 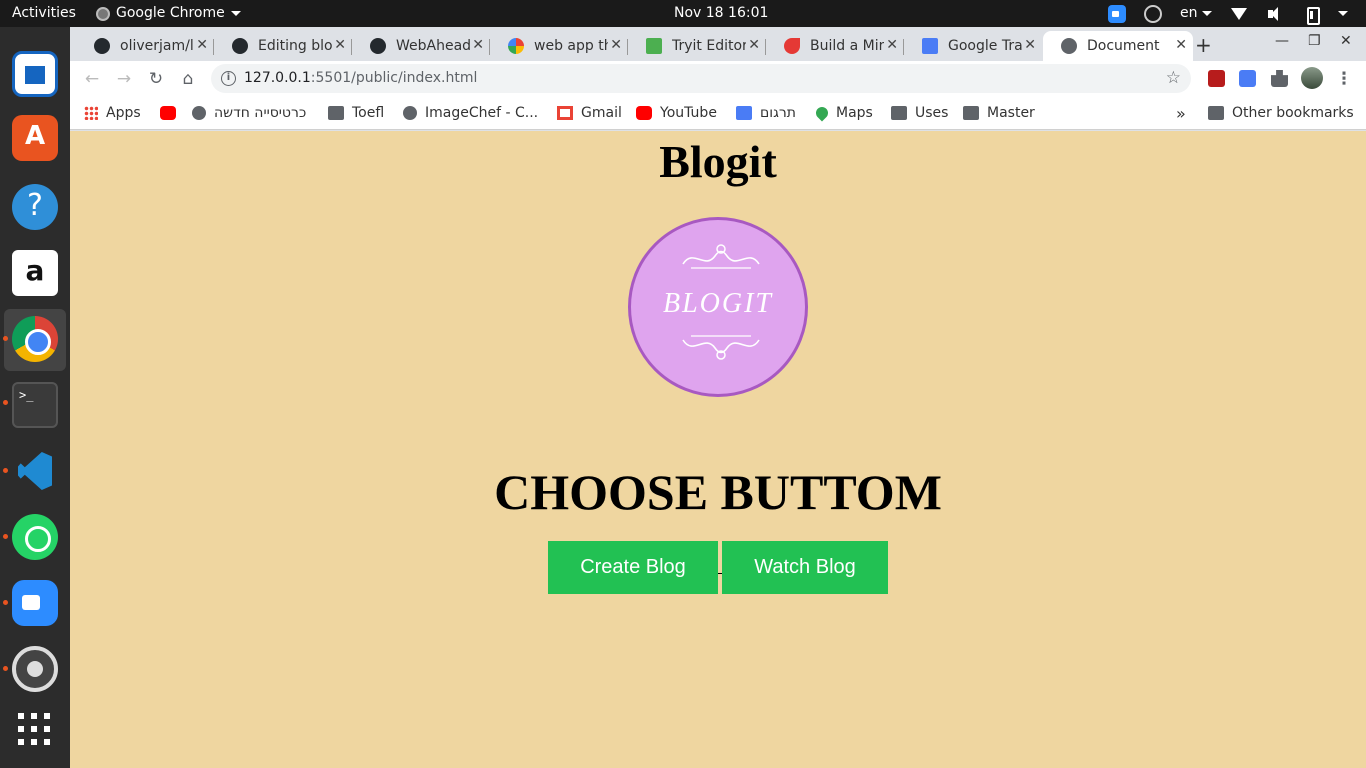 What do you see at coordinates (1344, 79) in the screenshot?
I see `chrome-menu-icon: ⋮` at bounding box center [1344, 79].